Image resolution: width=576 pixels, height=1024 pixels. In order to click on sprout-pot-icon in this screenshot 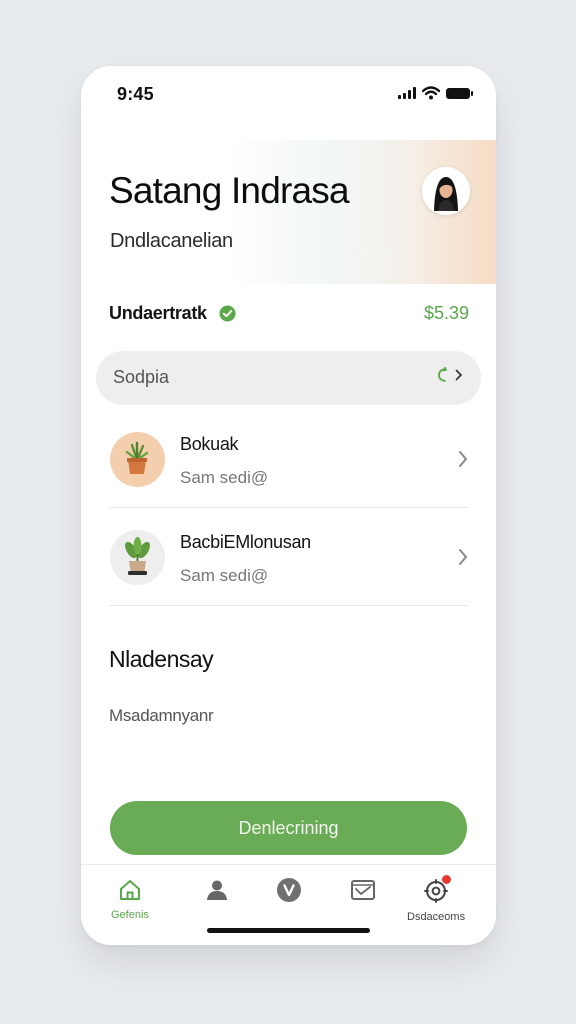, I will do `click(137, 556)`.